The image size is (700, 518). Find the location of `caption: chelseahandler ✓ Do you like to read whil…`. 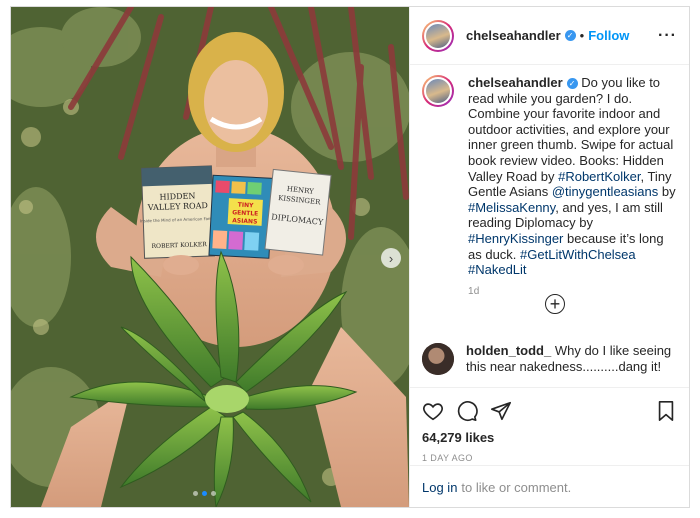

caption: chelseahandler ✓ Do you like to read whil… is located at coordinates (549, 176).